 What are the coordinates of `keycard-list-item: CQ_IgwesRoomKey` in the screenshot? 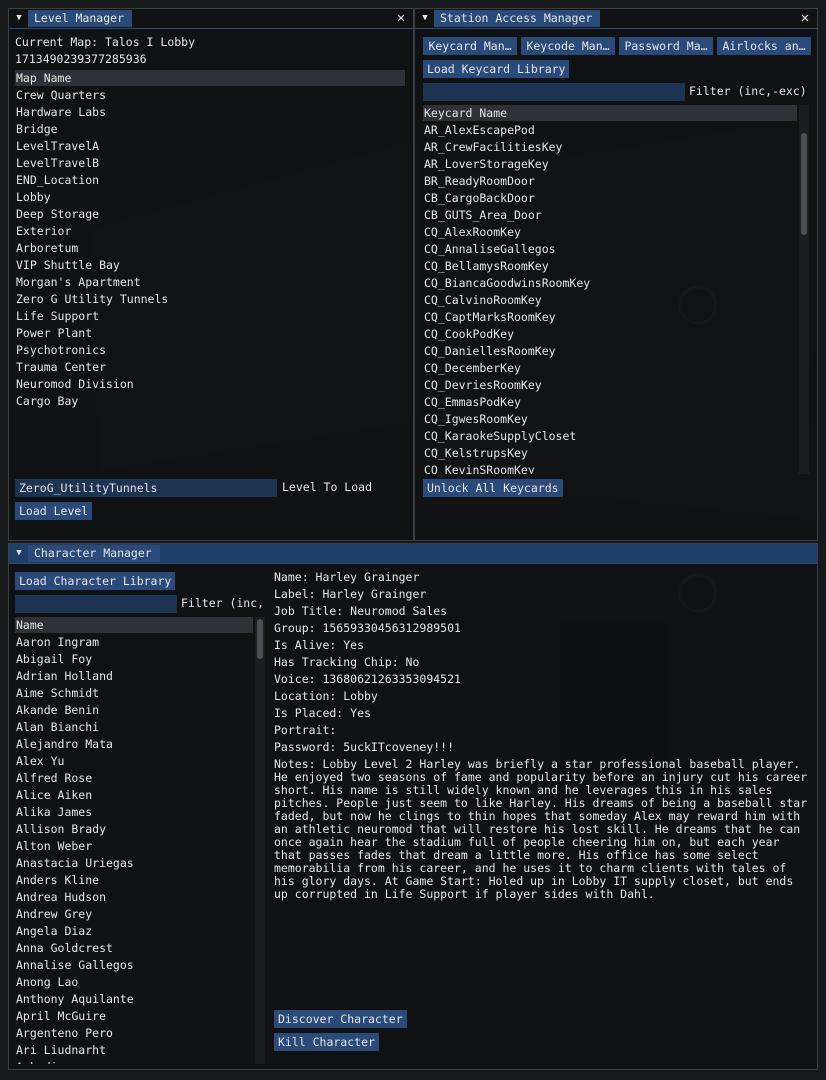 It's located at (610, 419).